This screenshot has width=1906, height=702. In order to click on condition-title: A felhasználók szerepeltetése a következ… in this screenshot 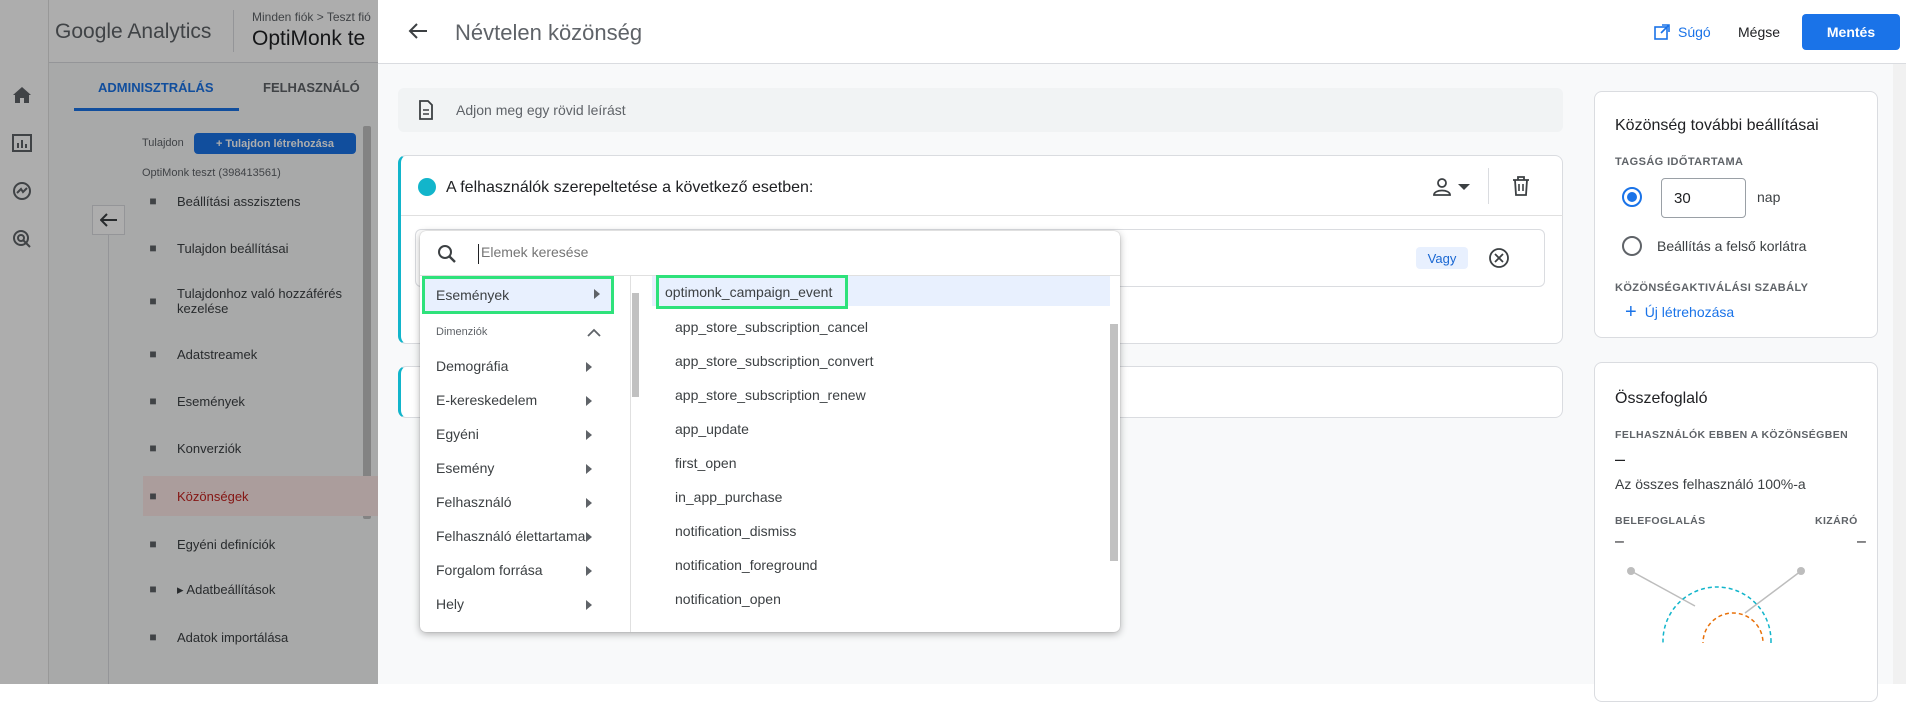, I will do `click(630, 187)`.